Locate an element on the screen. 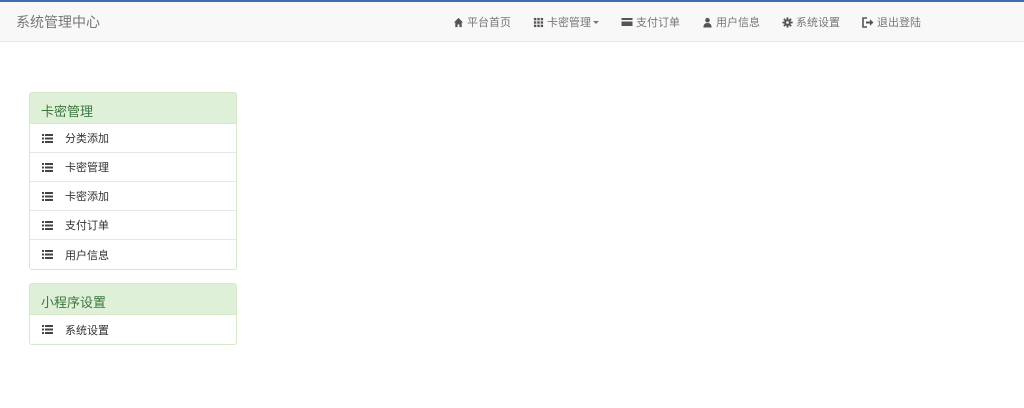 The image size is (1024, 408). list-item-label: 分类添加 is located at coordinates (87, 138).